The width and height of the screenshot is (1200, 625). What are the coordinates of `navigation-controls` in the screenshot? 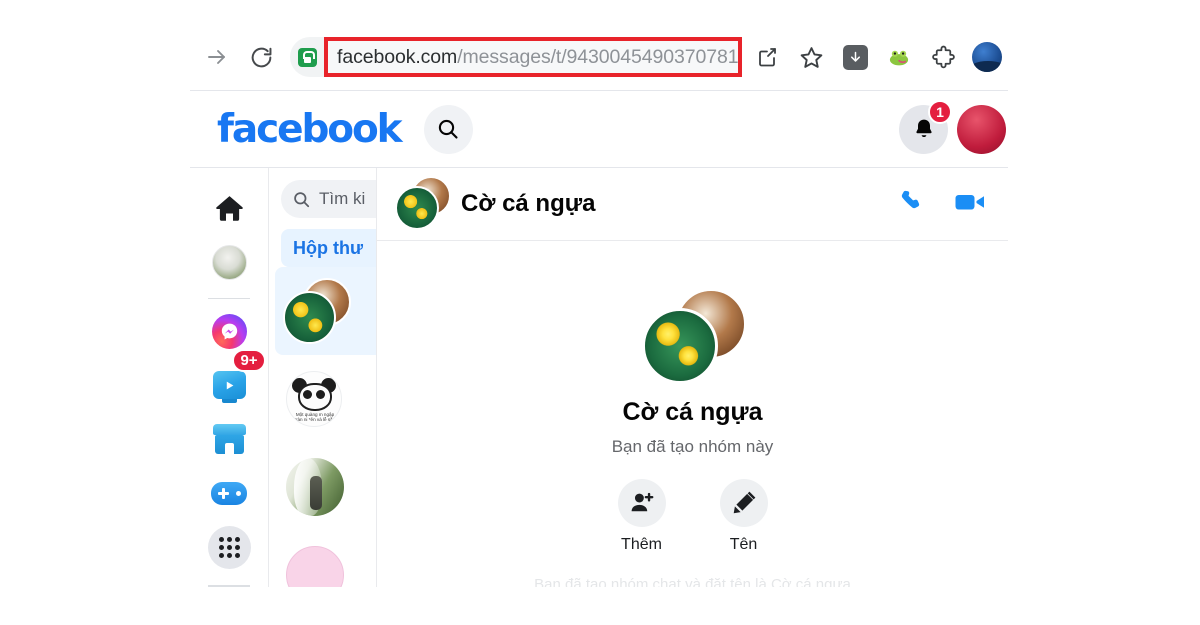 It's located at (235, 57).